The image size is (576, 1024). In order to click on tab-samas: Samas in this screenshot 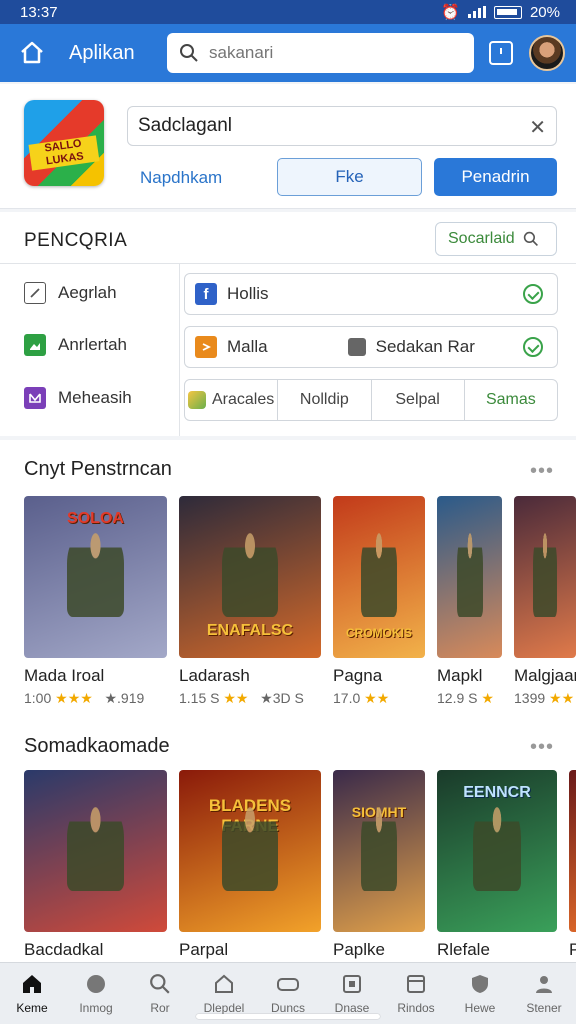, I will do `click(511, 400)`.